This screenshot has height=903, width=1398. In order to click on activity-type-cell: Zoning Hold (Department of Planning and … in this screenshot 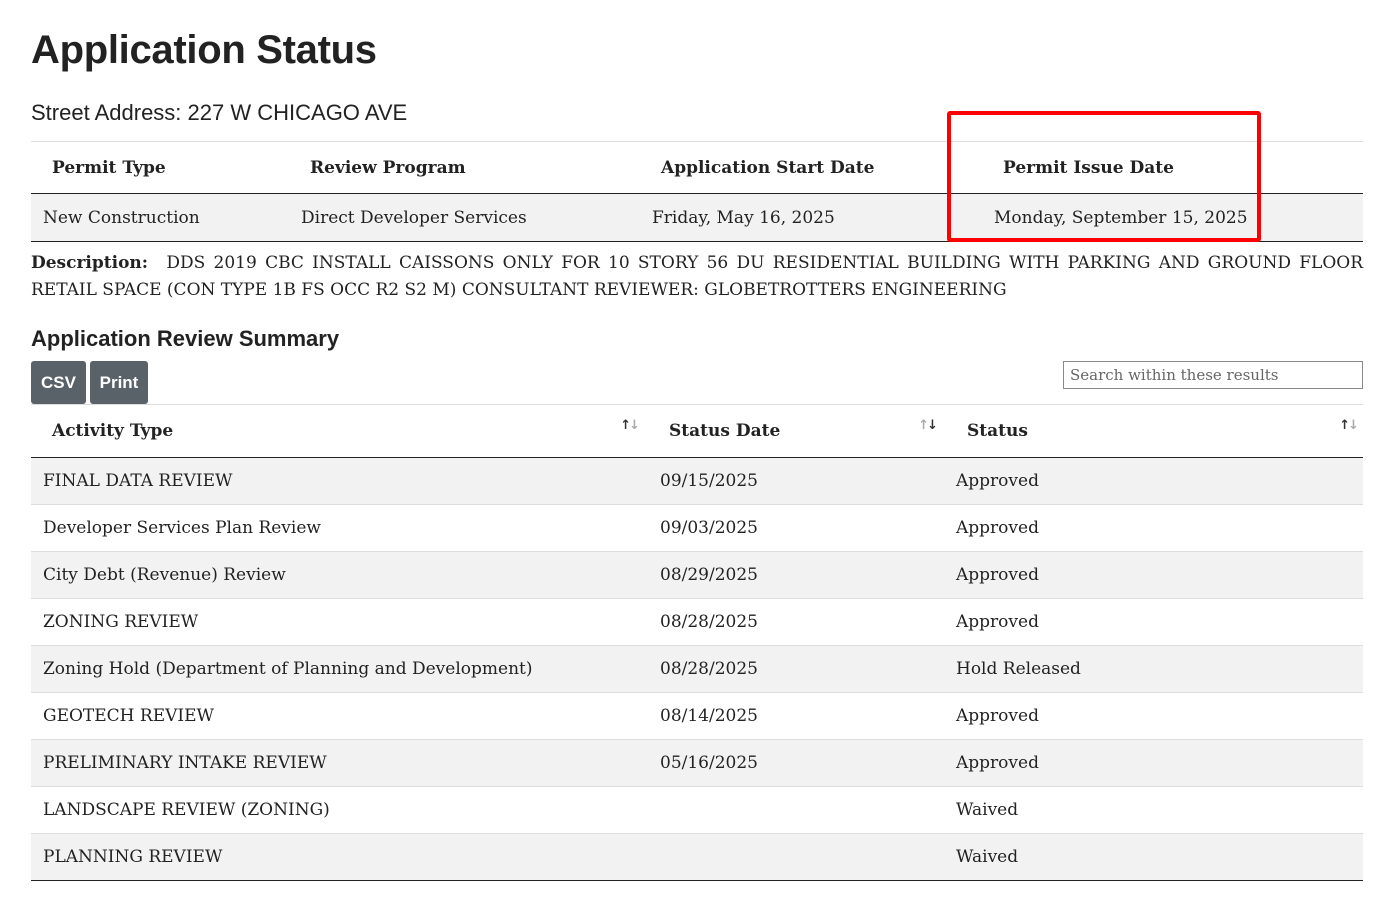, I will do `click(339, 669)`.